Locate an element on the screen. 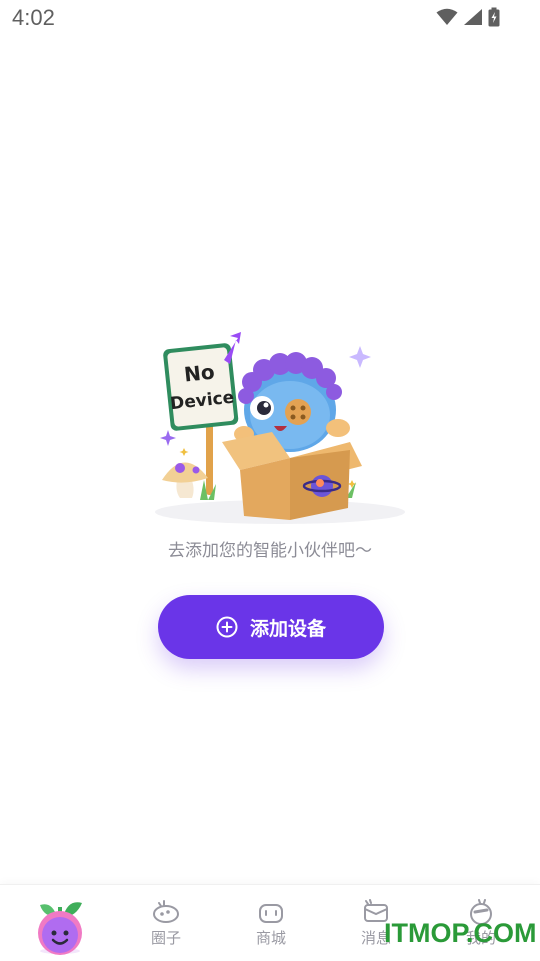 The height and width of the screenshot is (961, 540). bottom-nav: 圈子 商城 消息 我的 is located at coordinates (270, 922).